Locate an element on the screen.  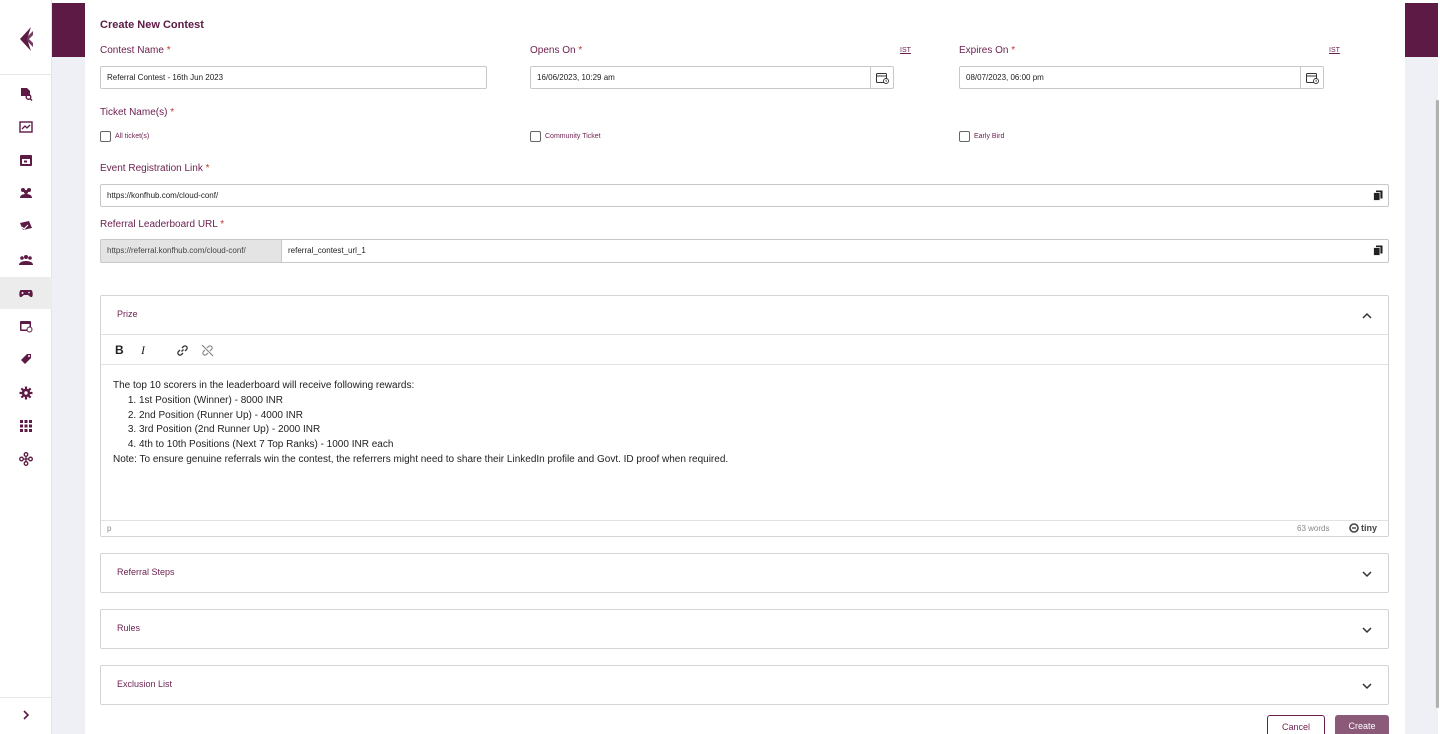
people-group-icon is located at coordinates (26, 260).